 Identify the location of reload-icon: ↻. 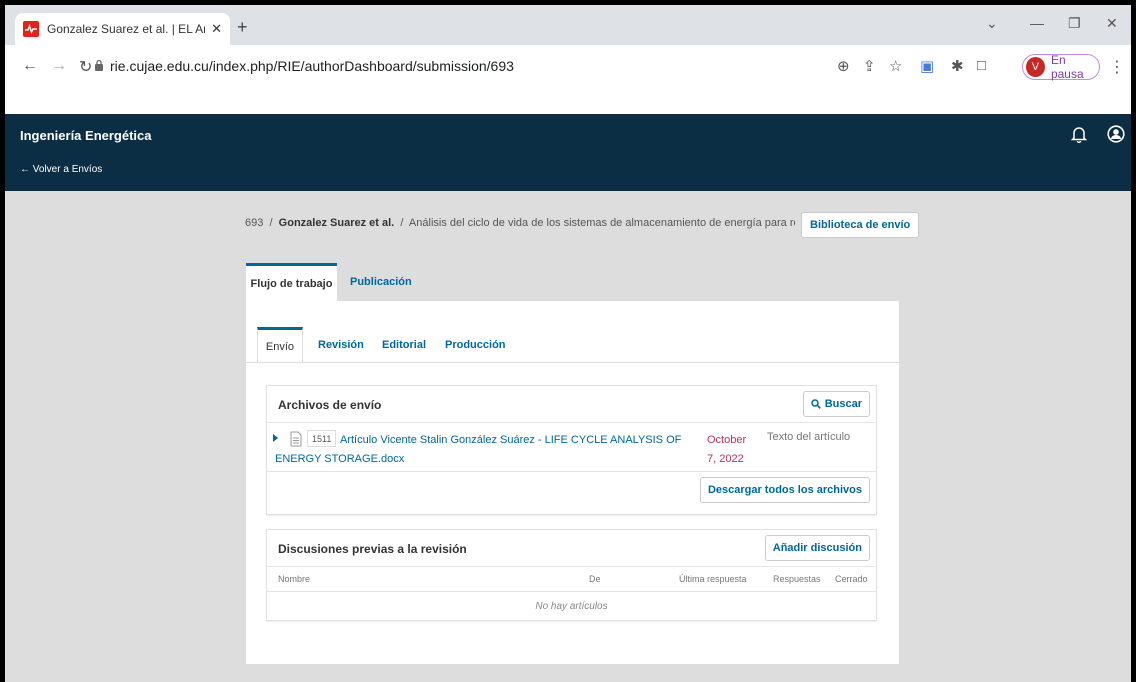
(85, 67).